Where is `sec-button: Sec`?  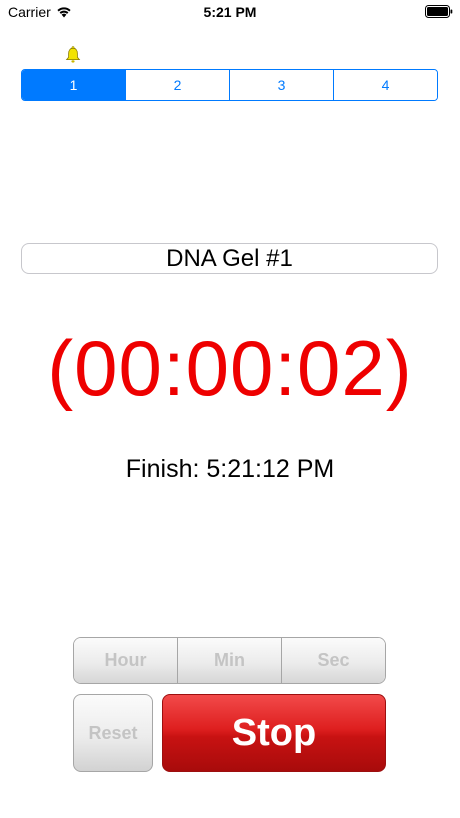 sec-button: Sec is located at coordinates (333, 660).